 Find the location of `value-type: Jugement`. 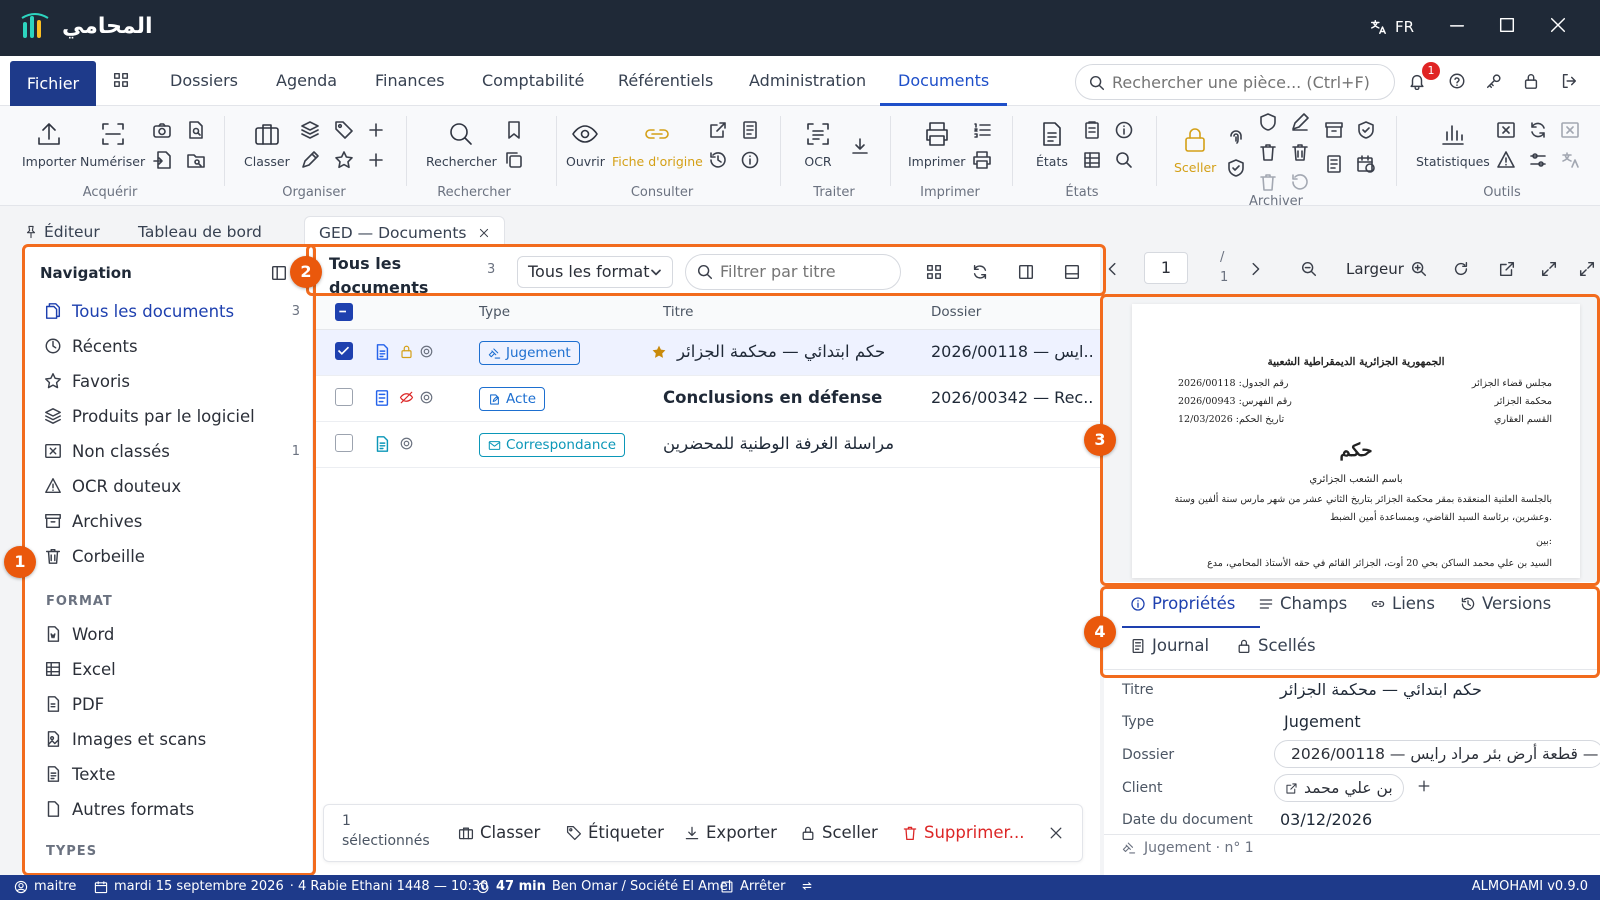

value-type: Jugement is located at coordinates (1322, 721).